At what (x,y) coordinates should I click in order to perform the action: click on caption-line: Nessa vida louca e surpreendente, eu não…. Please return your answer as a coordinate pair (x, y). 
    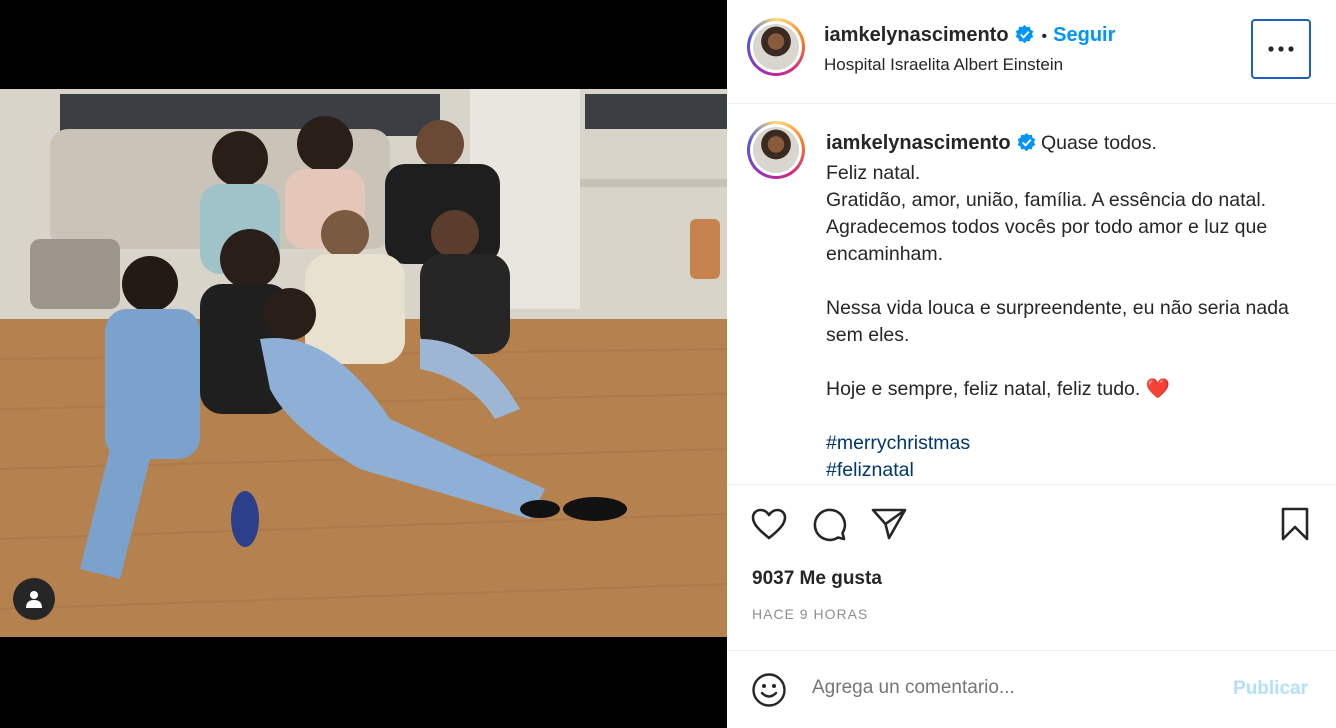
    Looking at the image, I should click on (1057, 321).